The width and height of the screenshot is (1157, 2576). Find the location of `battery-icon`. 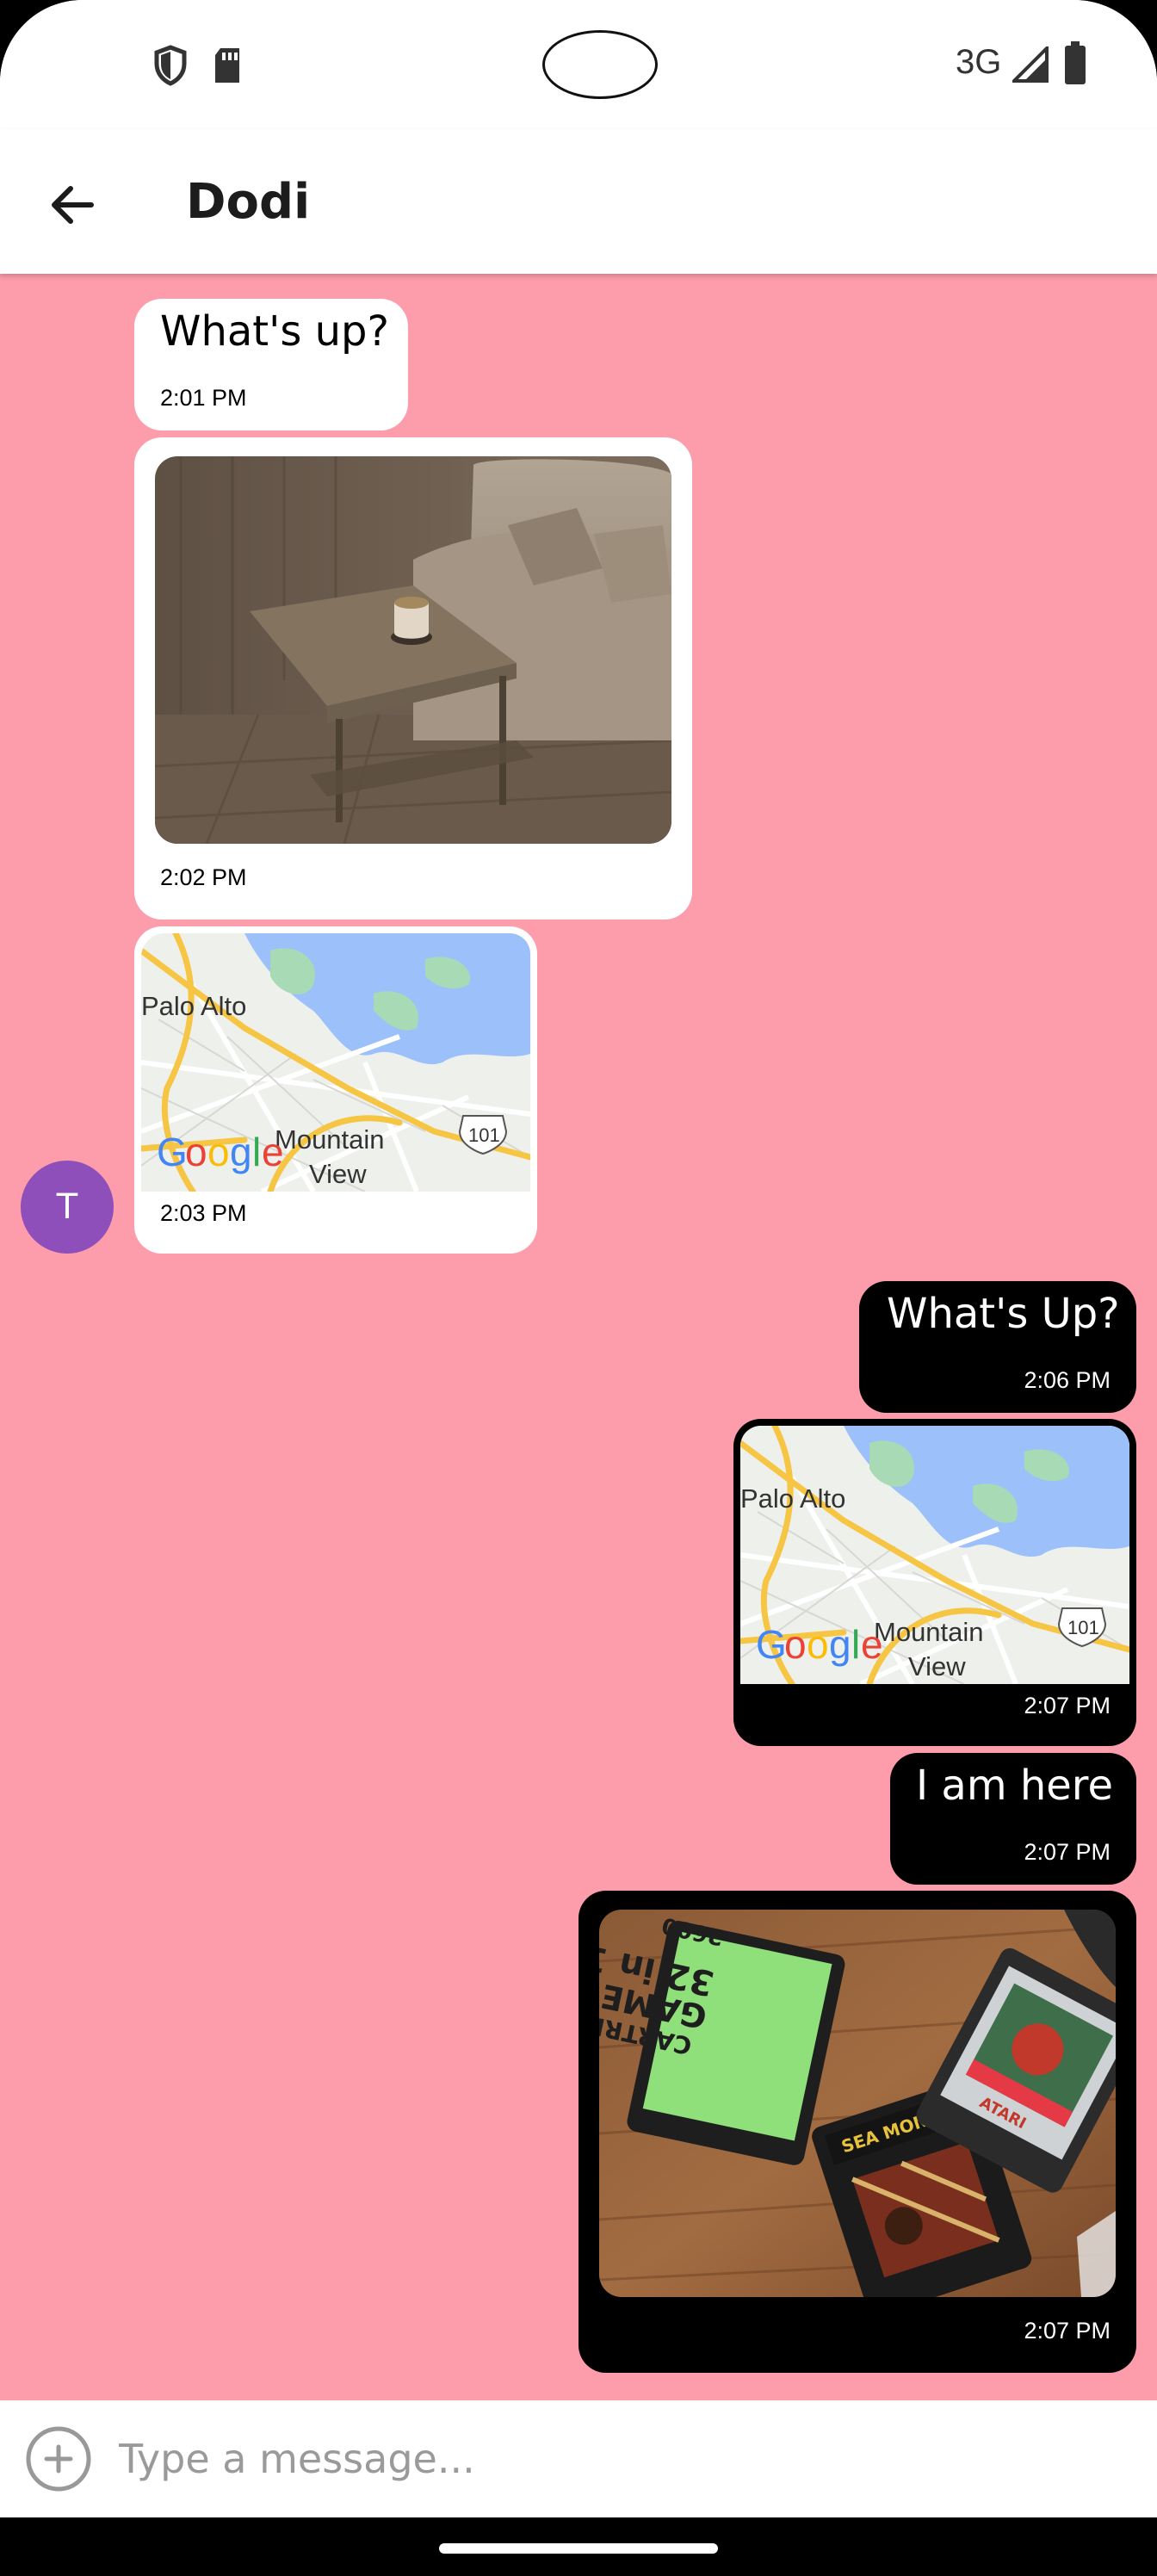

battery-icon is located at coordinates (1076, 63).